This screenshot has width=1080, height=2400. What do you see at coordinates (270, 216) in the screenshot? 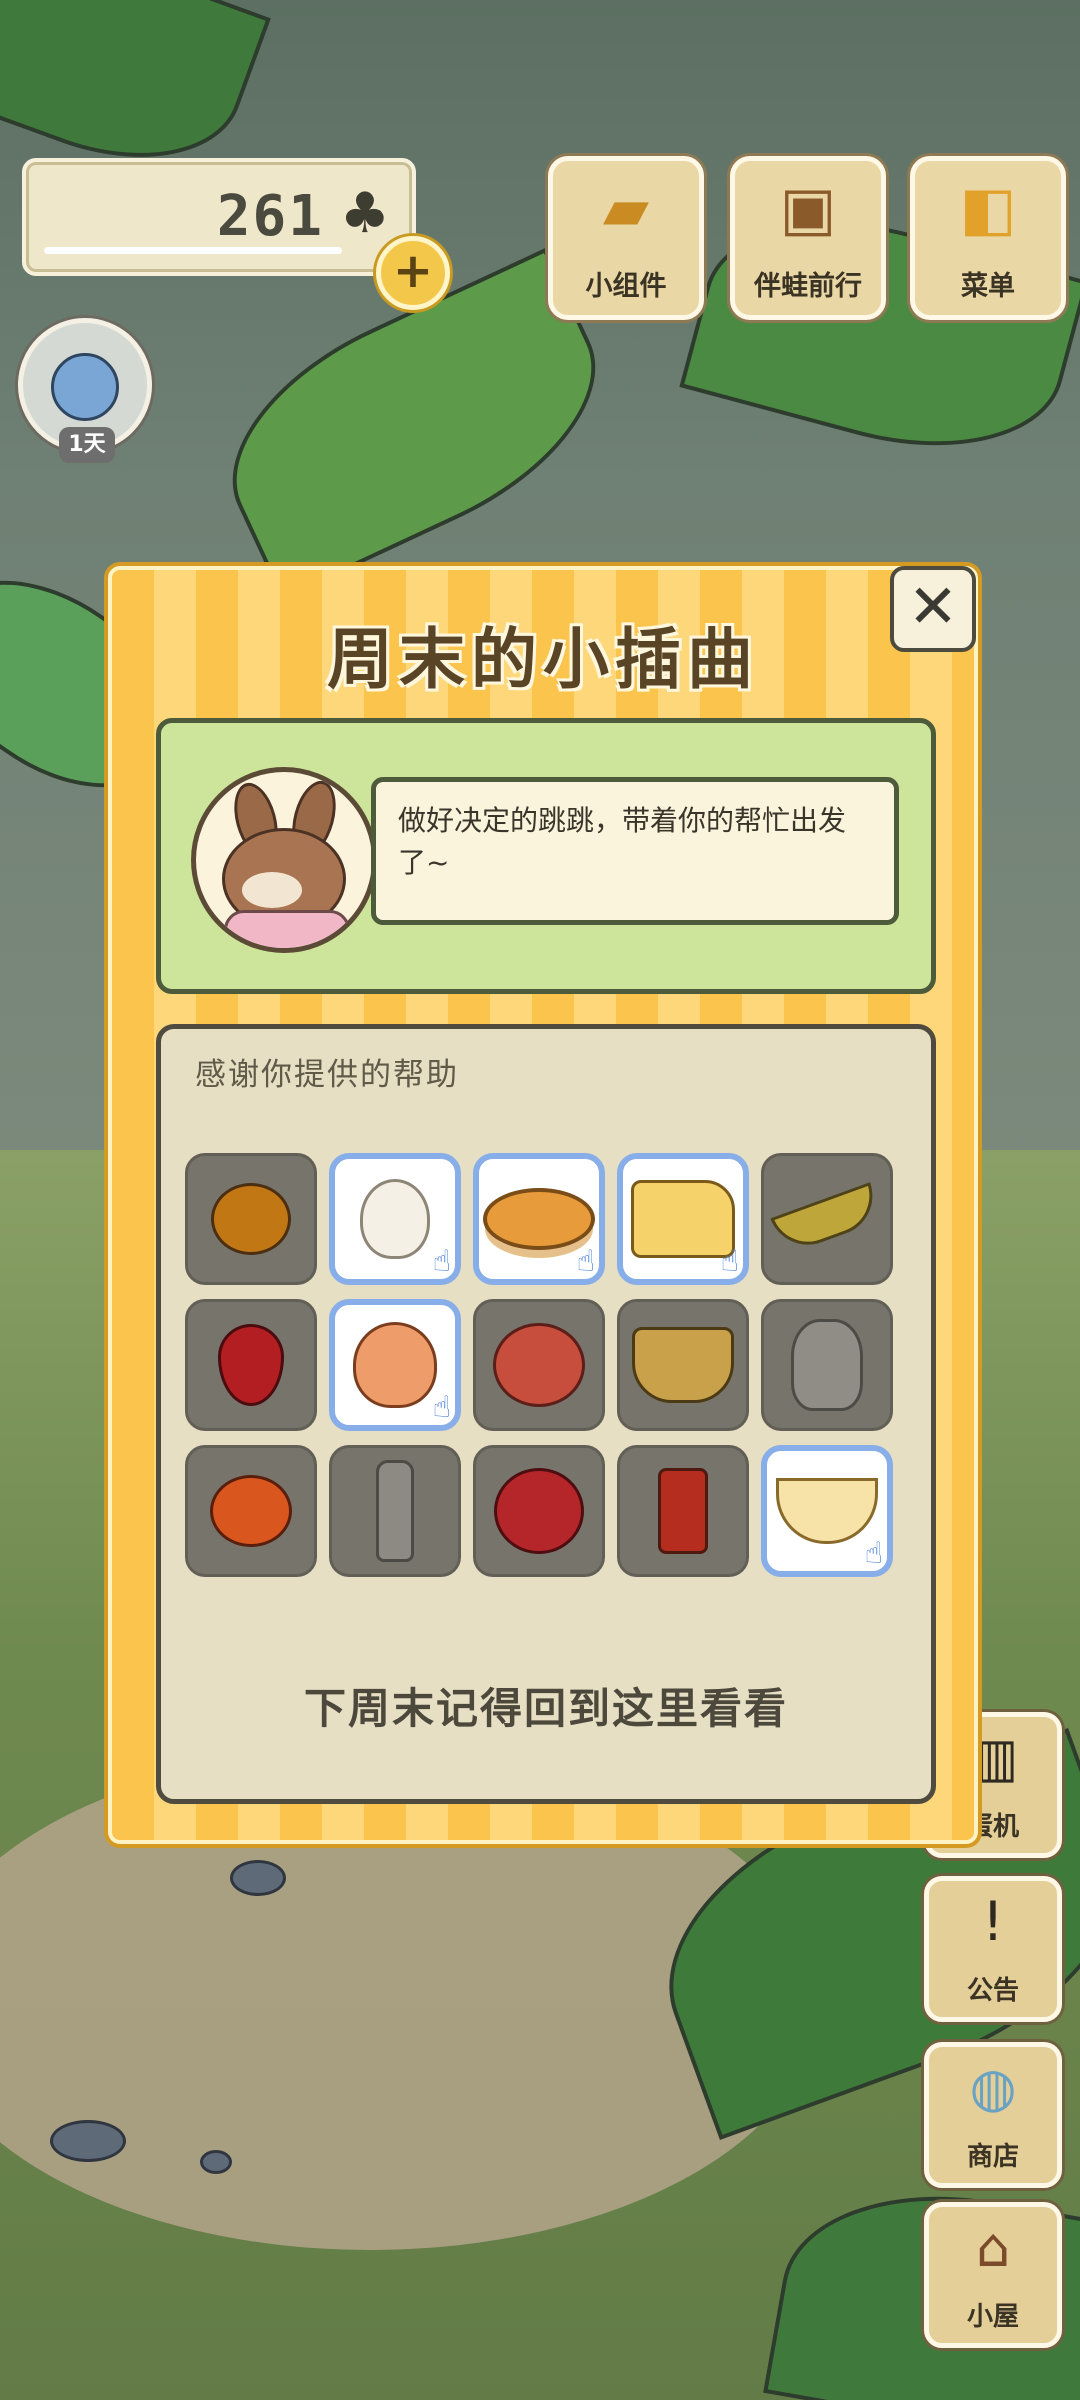
I see `clover-count: 261` at bounding box center [270, 216].